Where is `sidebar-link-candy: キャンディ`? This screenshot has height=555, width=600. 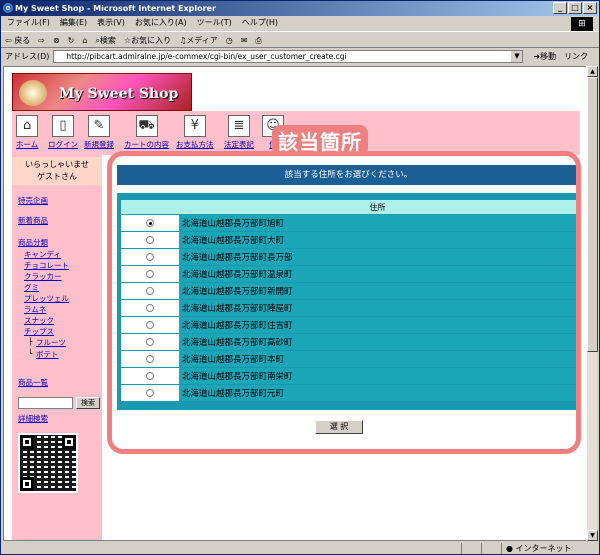 sidebar-link-candy: キャンディ is located at coordinates (42, 254).